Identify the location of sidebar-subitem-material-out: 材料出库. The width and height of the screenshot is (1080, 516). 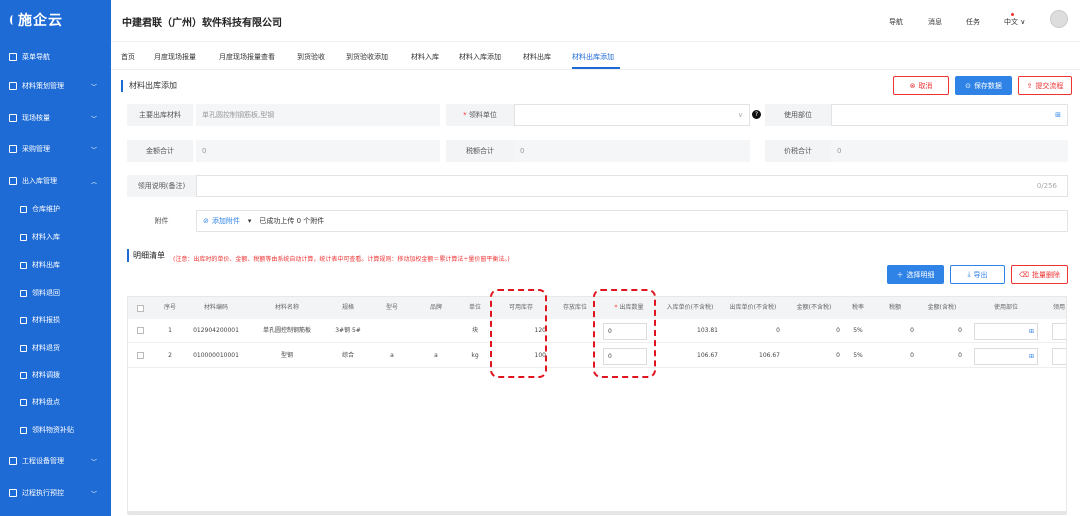
(55, 265).